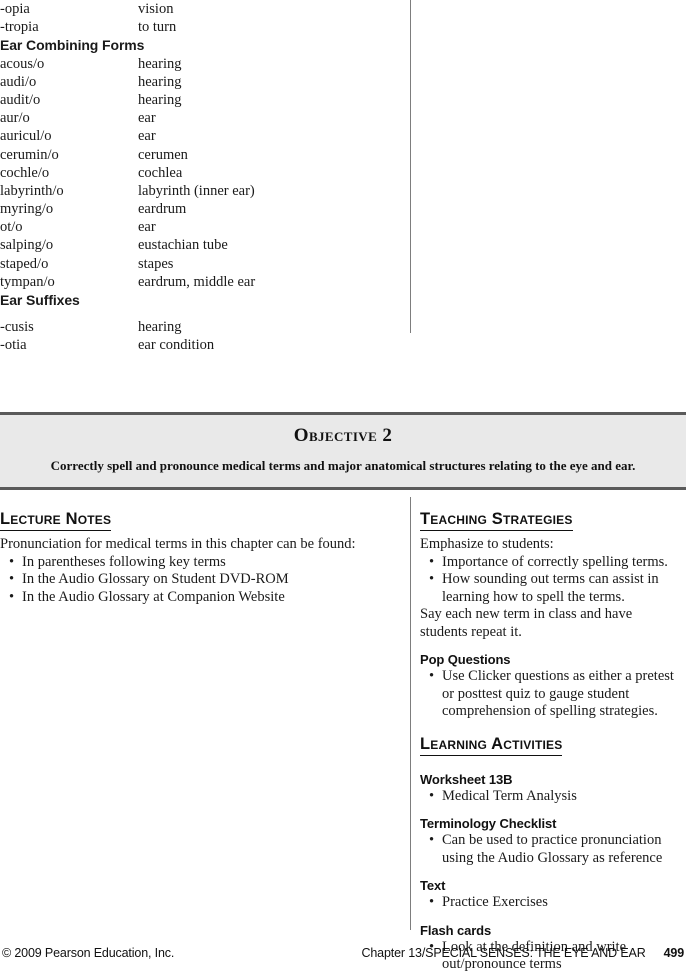  What do you see at coordinates (200, 100) in the screenshot?
I see `glossary-row: audit/o hearing` at bounding box center [200, 100].